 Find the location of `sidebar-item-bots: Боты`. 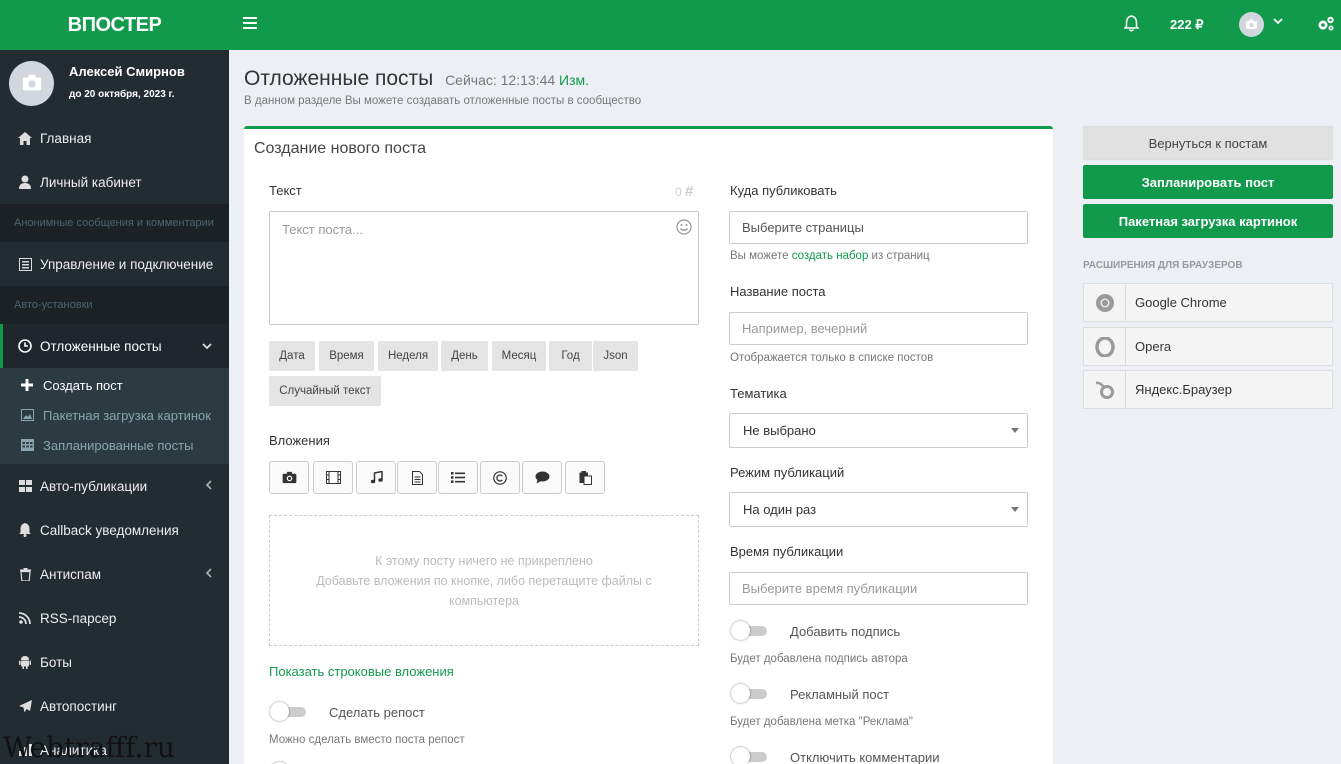

sidebar-item-bots: Боты is located at coordinates (114, 662).